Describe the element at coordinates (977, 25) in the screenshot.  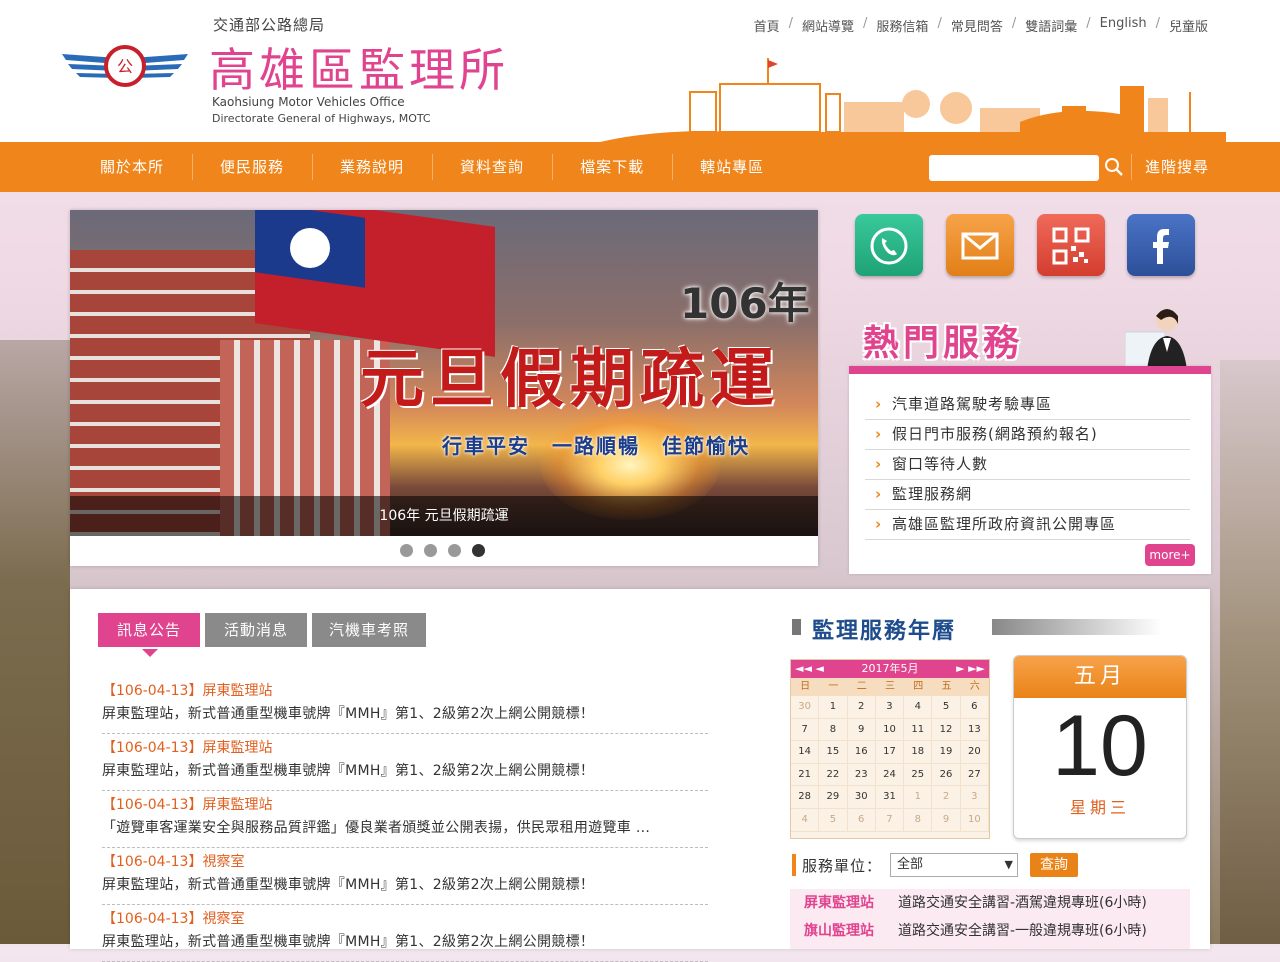
I see `top-link-faq: 常見問答` at that location.